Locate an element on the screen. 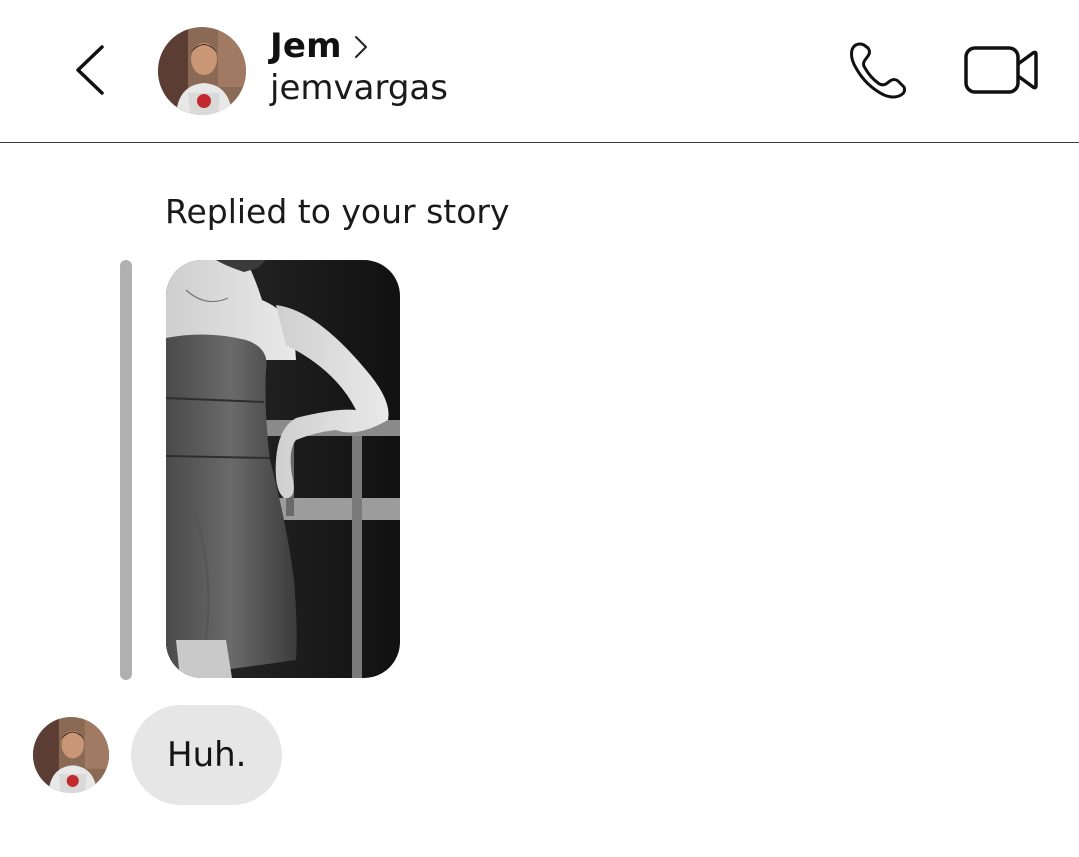  video-camera-icon is located at coordinates (1001, 70).